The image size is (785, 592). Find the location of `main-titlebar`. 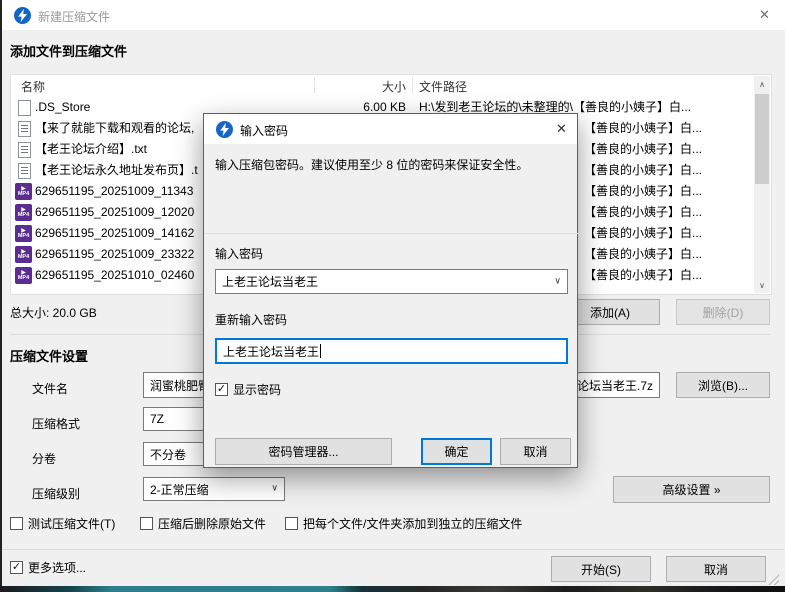

main-titlebar is located at coordinates (393, 15).